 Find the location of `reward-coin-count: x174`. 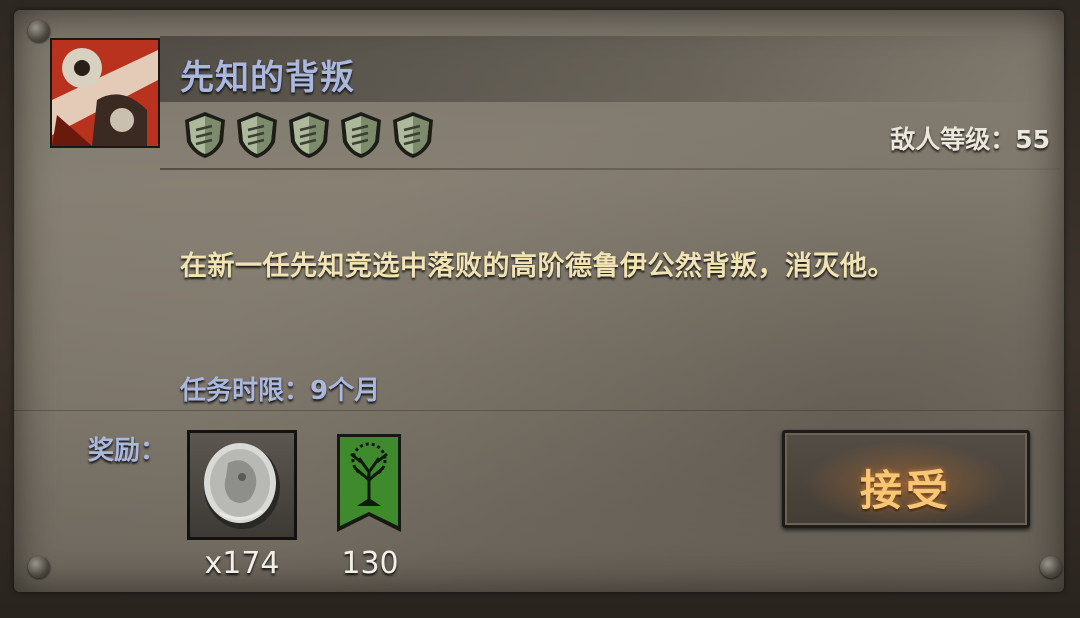

reward-coin-count: x174 is located at coordinates (242, 563).